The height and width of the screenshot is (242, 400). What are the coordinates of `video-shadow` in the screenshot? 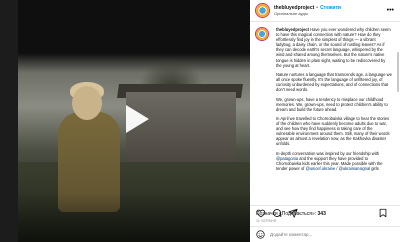 It's located at (134, 217).